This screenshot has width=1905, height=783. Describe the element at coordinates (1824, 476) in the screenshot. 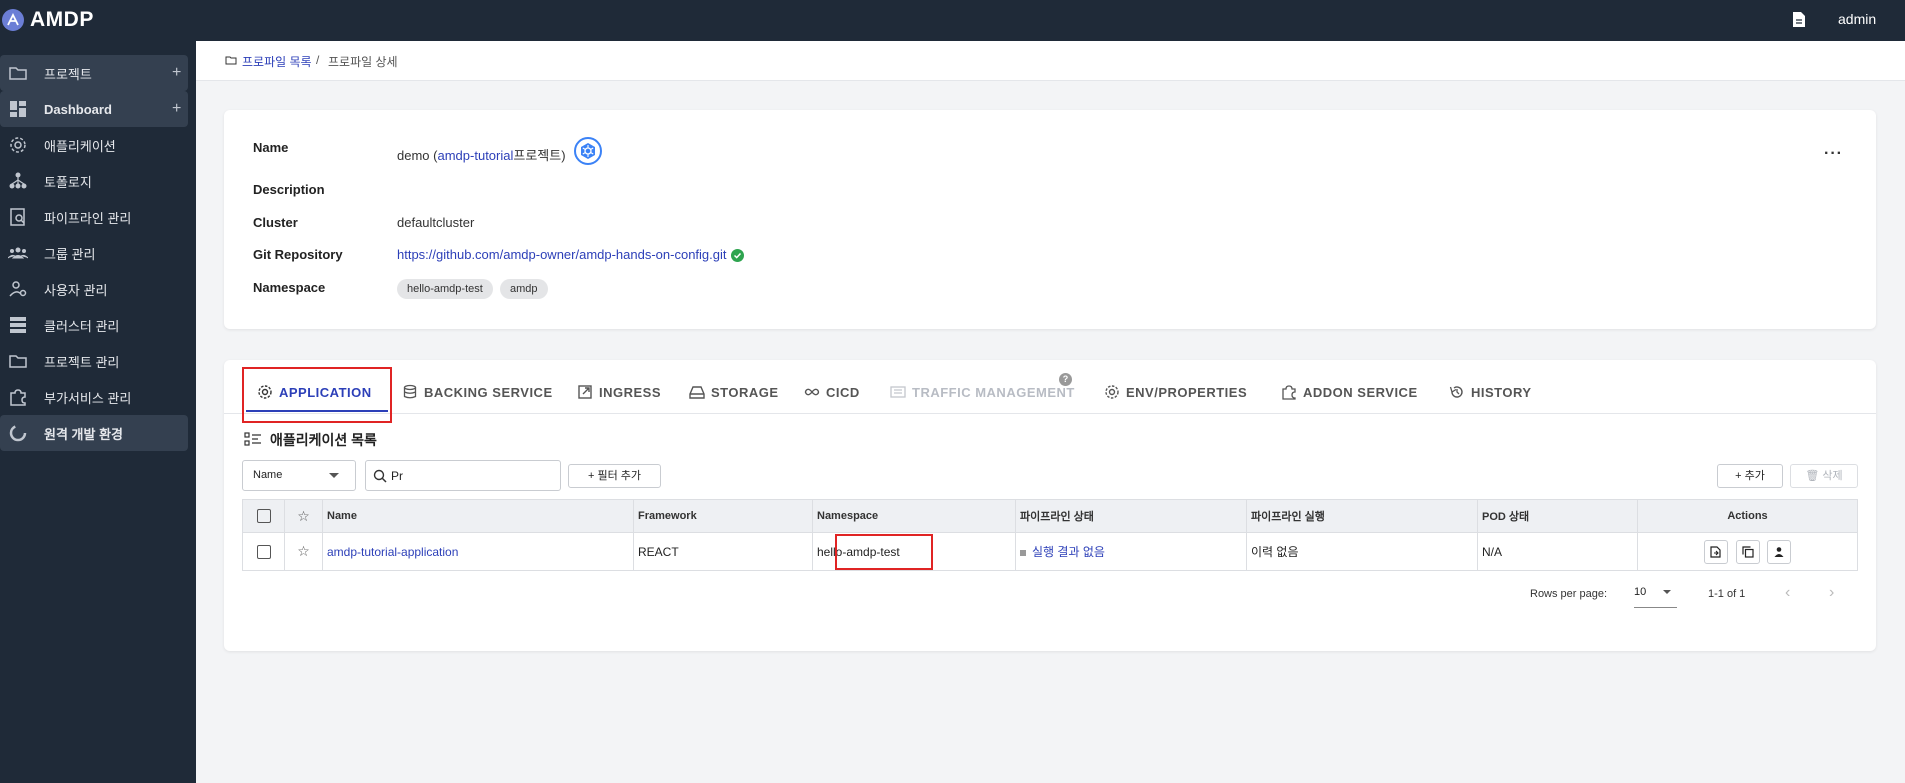

I see `delete-button: 🗑 삭제` at that location.